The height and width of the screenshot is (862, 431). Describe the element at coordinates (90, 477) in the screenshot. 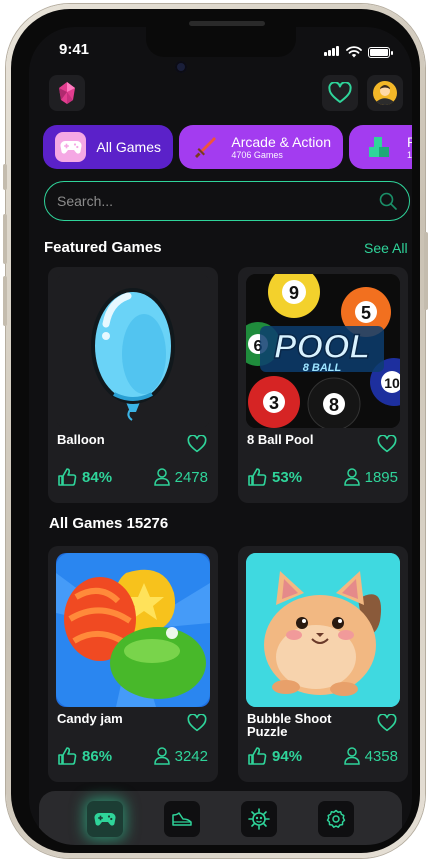

I see `like-percent: 84` at that location.